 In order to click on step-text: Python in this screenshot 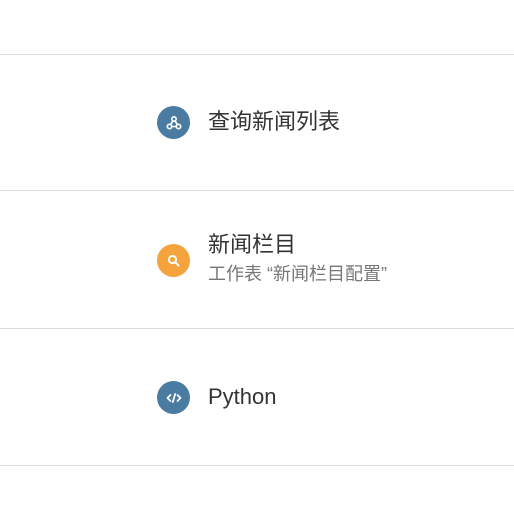, I will do `click(242, 397)`.